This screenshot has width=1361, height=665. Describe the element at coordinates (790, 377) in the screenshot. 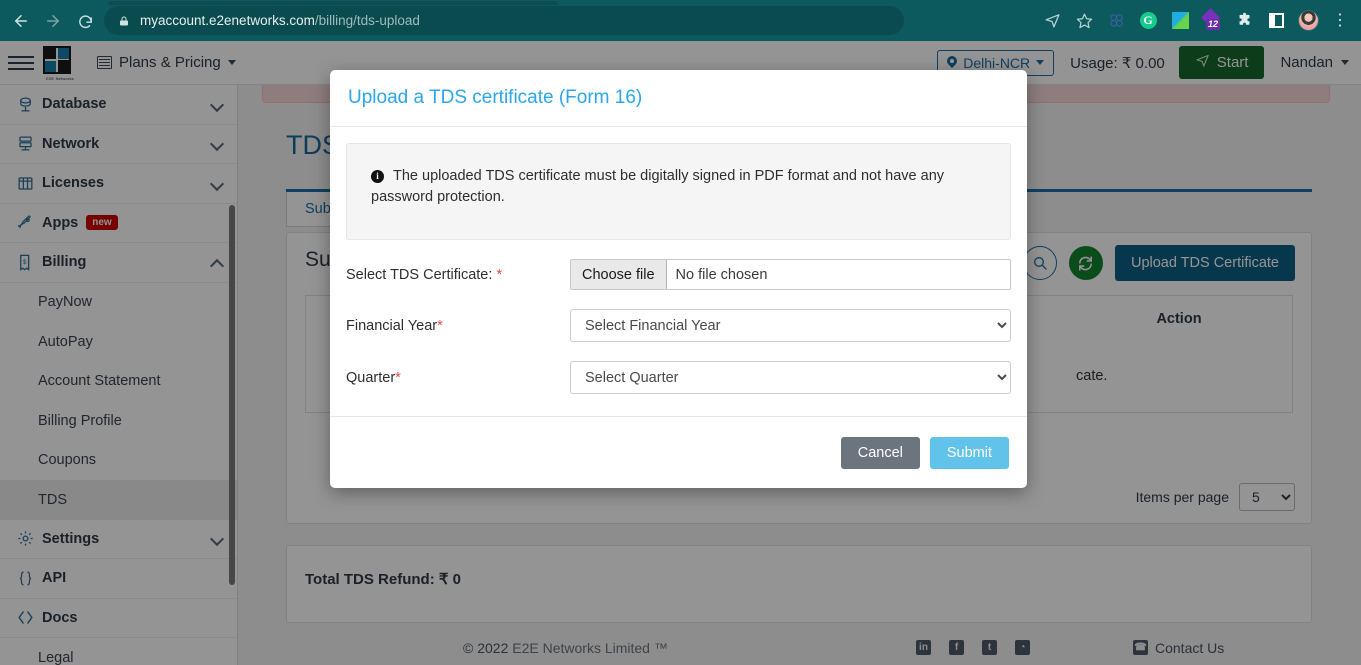

I see `quarter-select: Select Quarter` at that location.